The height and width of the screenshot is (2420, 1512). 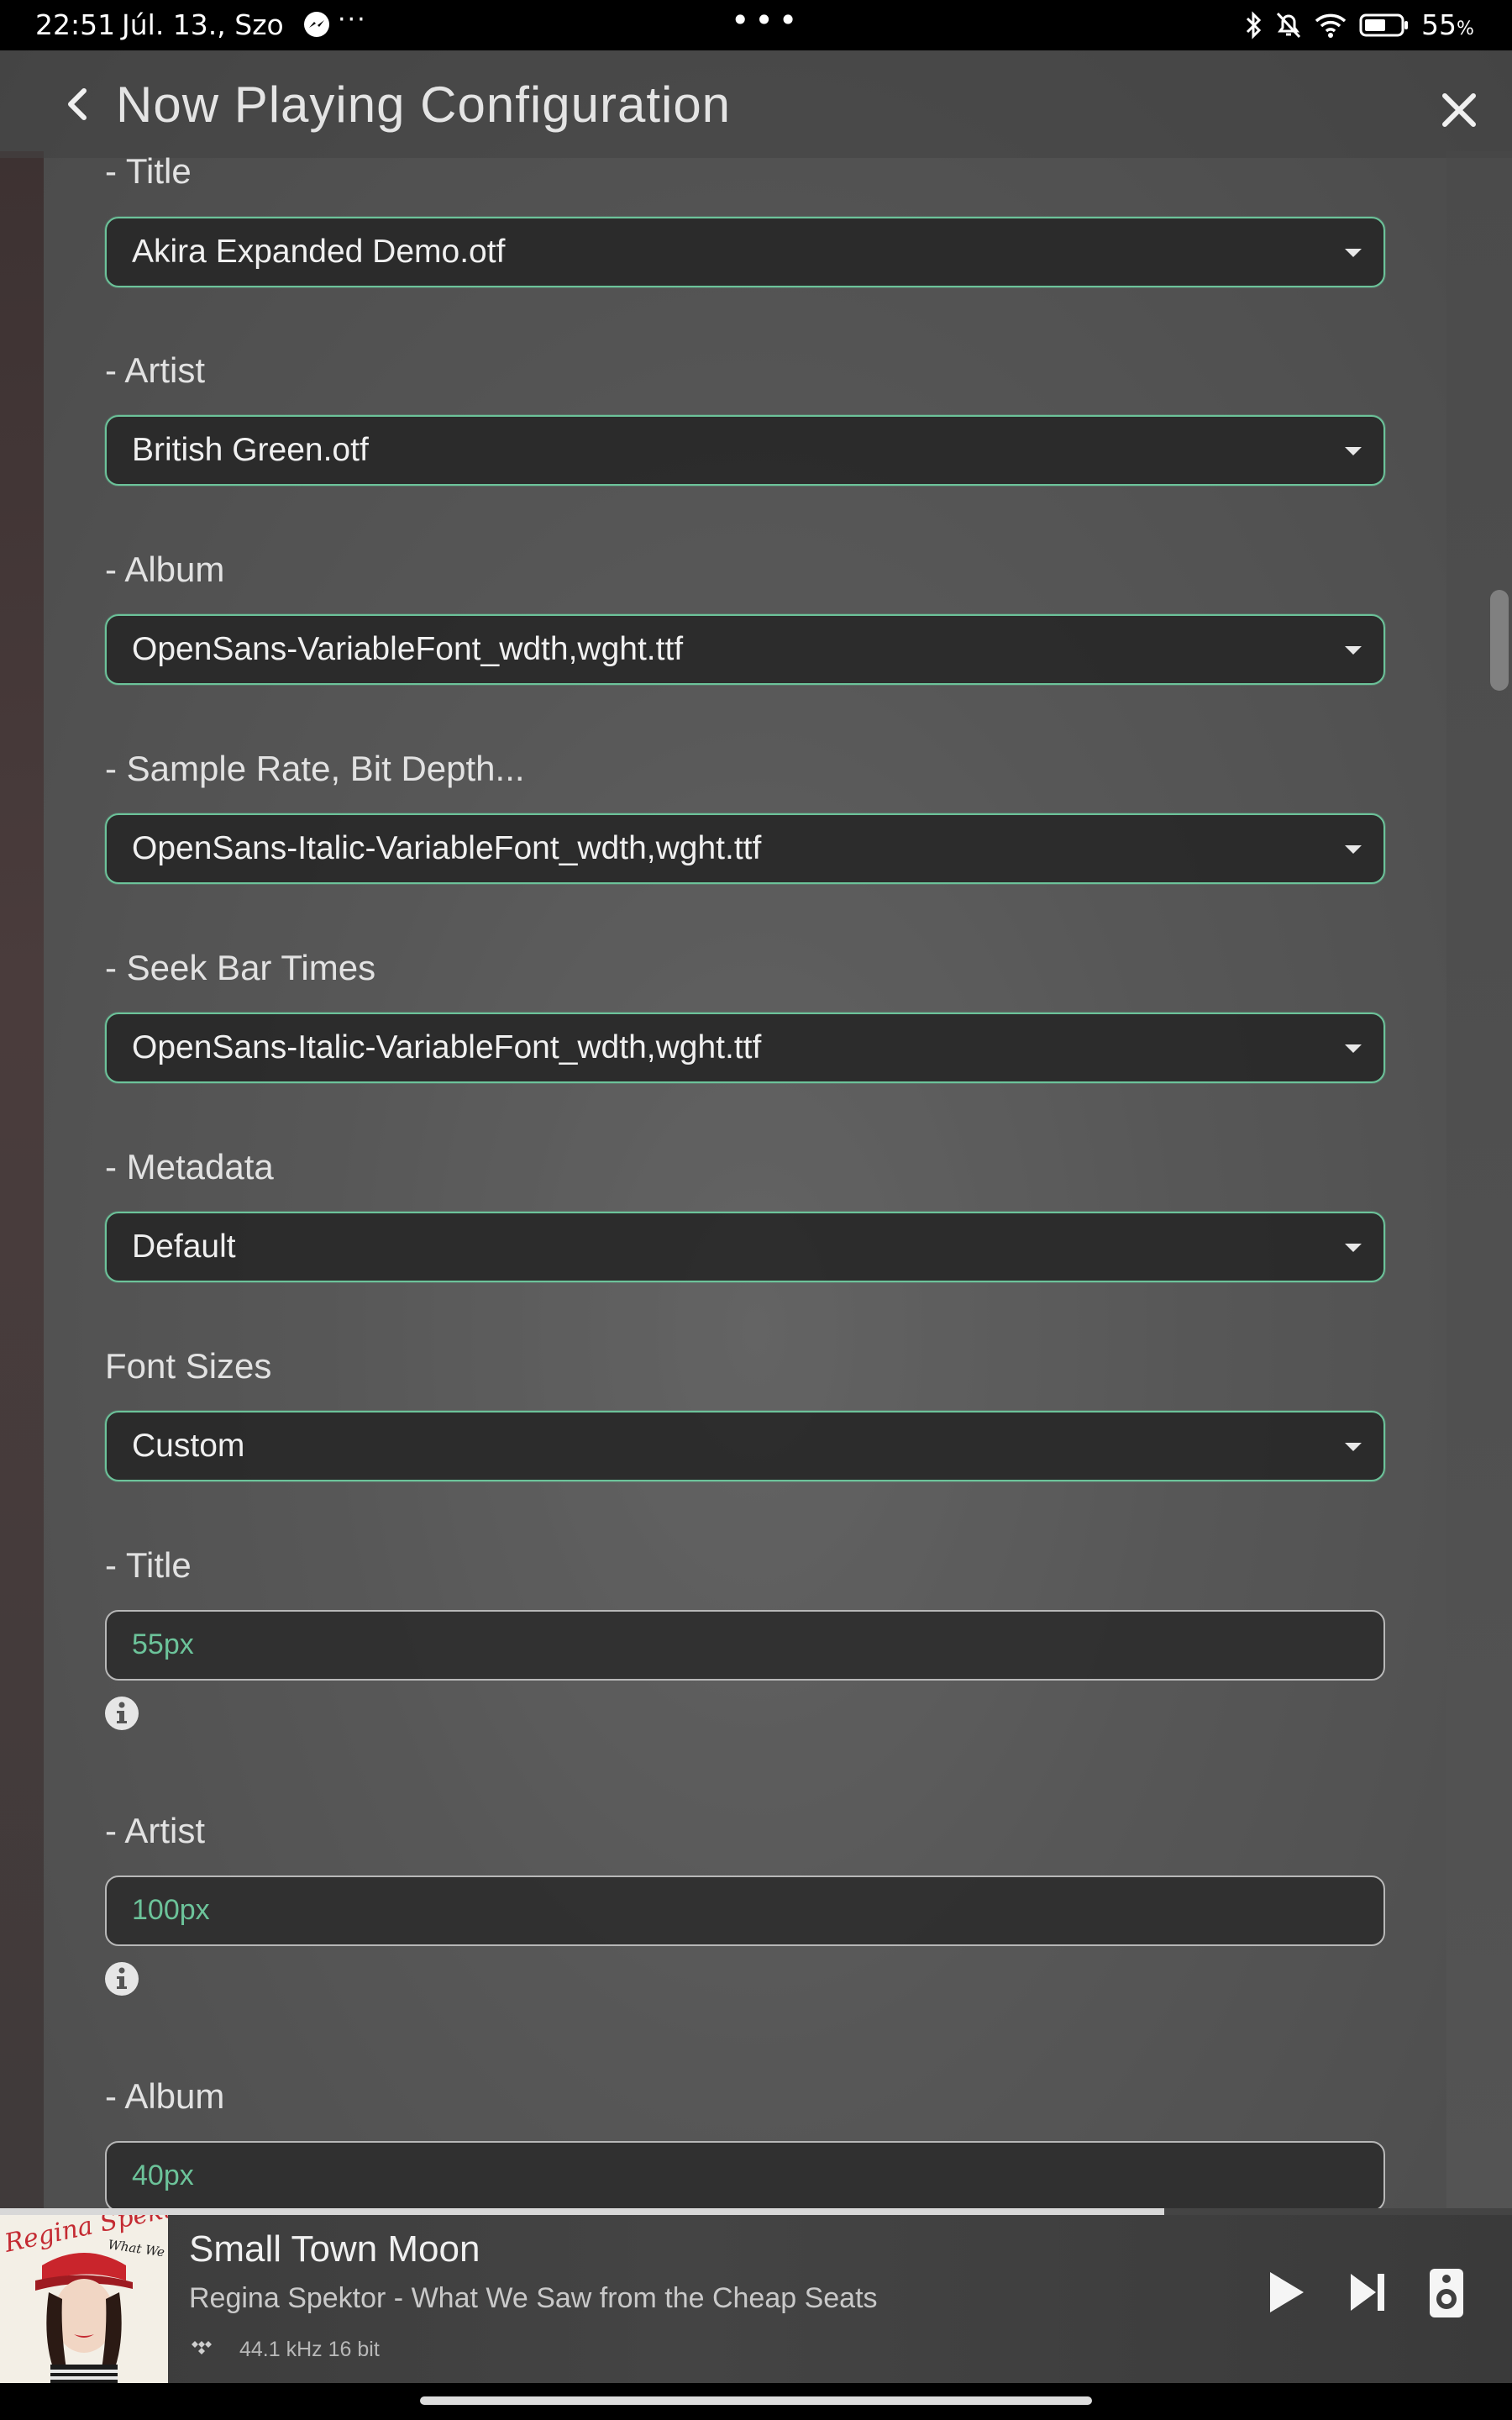 What do you see at coordinates (1479, 1201) in the screenshot?
I see `background-right-edge` at bounding box center [1479, 1201].